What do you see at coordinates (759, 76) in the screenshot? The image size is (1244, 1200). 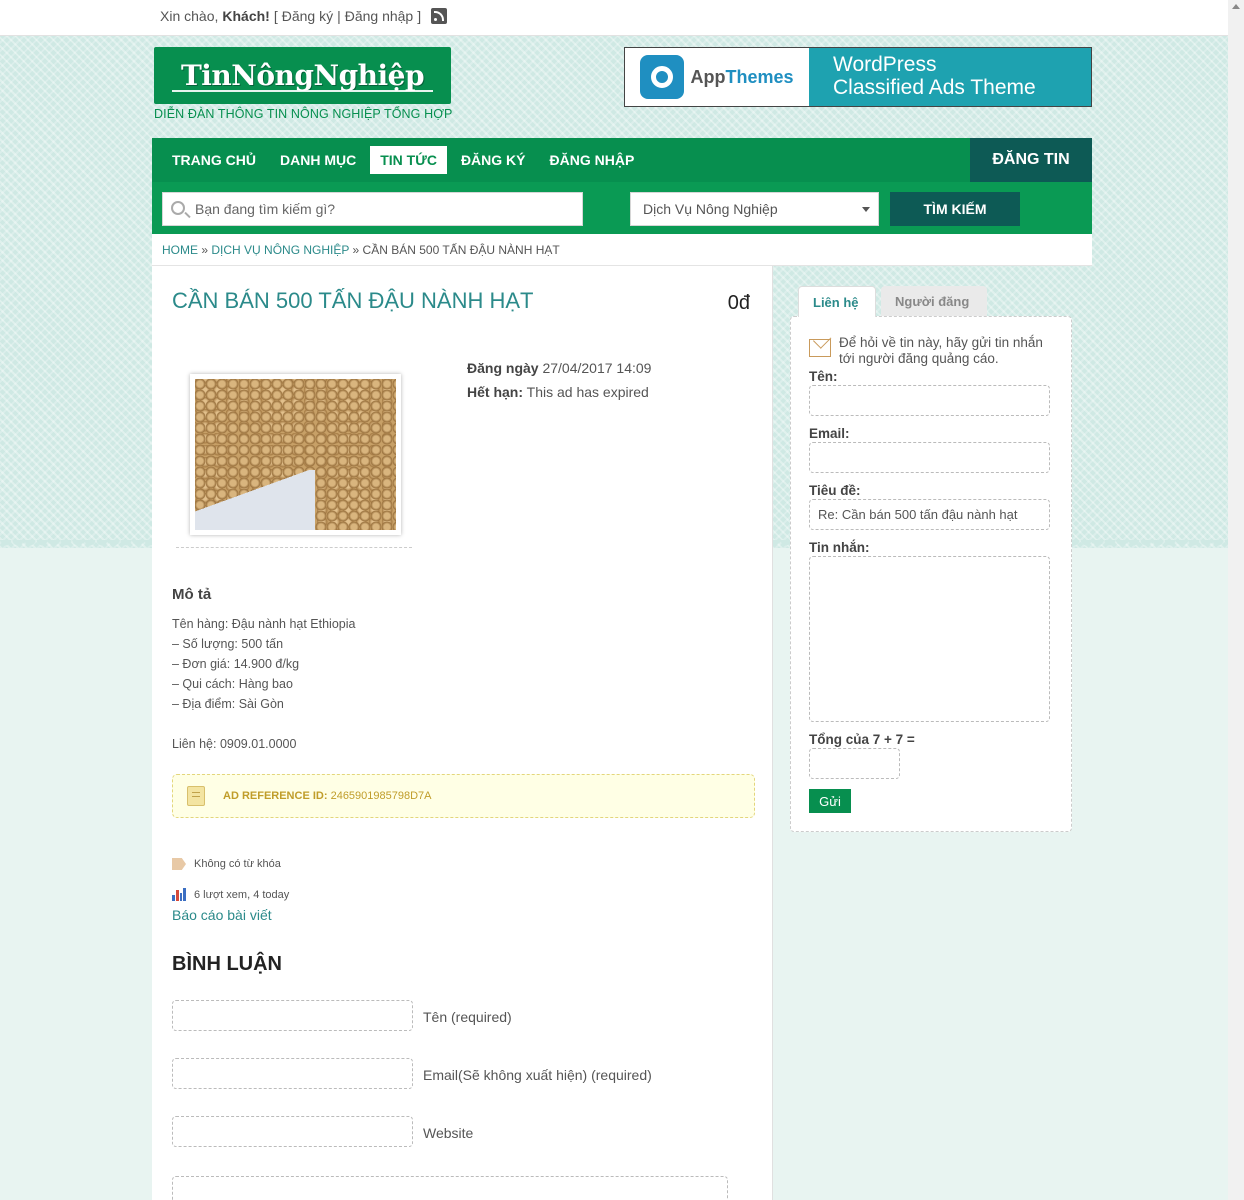 I see `banner-brand-part2: Themes` at bounding box center [759, 76].